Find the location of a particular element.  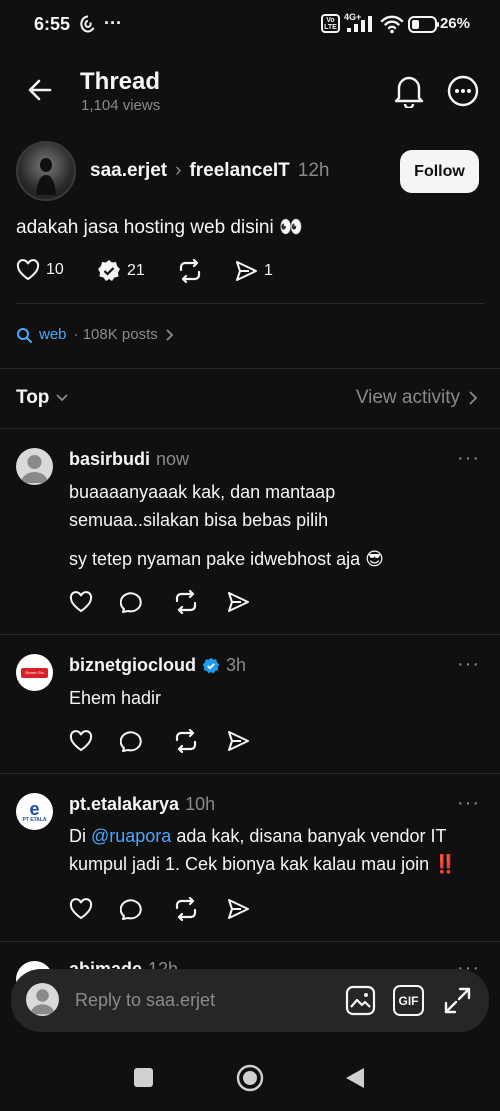

gif-button: GIF is located at coordinates (408, 1000).